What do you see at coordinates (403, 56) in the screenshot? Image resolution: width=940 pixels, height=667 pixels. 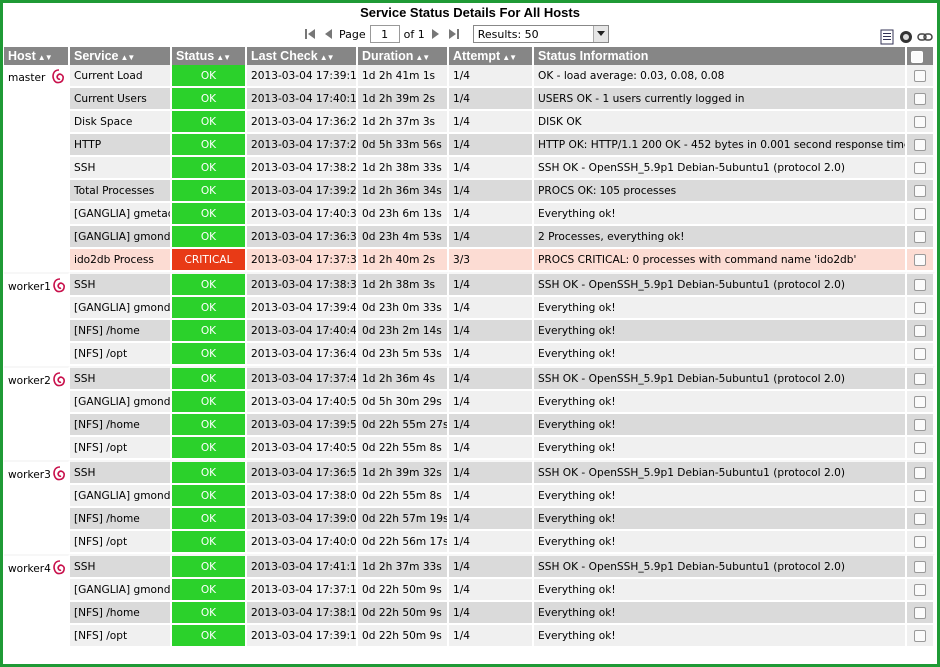 I see `column-header-duration: Duration ▲▼` at bounding box center [403, 56].